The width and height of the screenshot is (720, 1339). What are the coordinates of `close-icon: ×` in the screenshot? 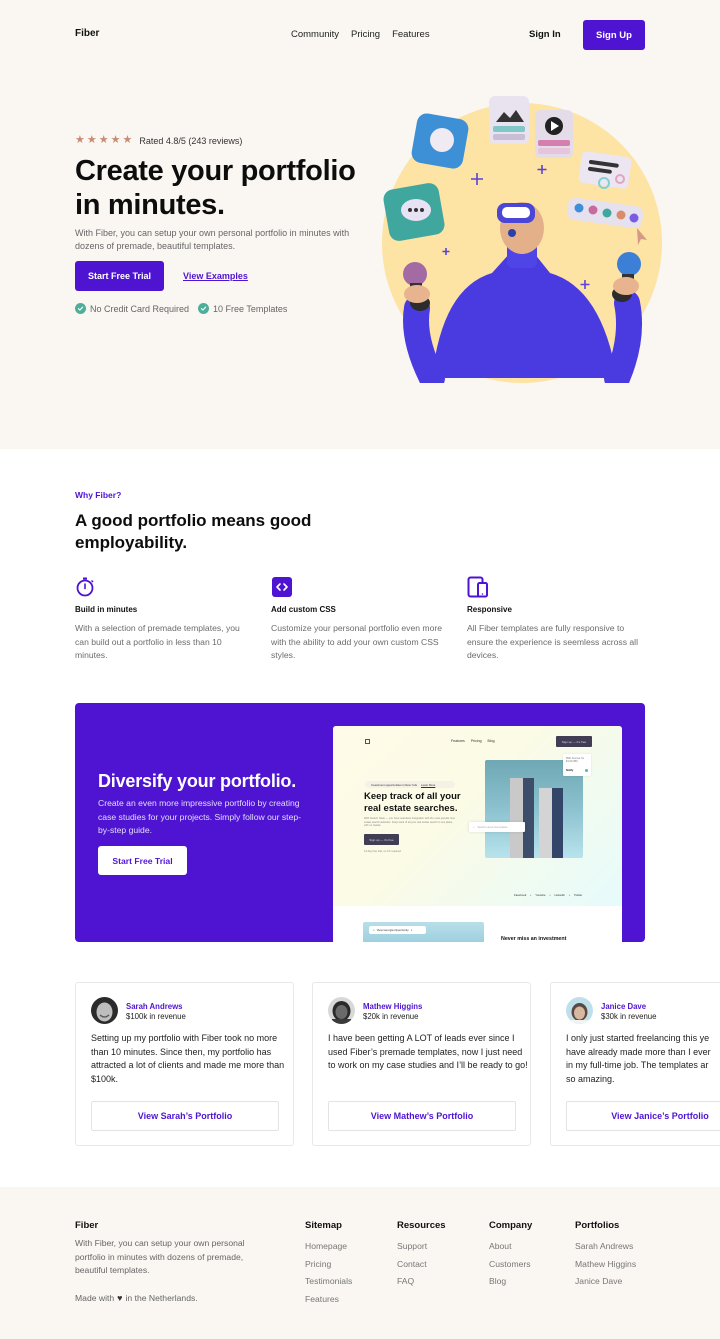 It's located at (411, 930).